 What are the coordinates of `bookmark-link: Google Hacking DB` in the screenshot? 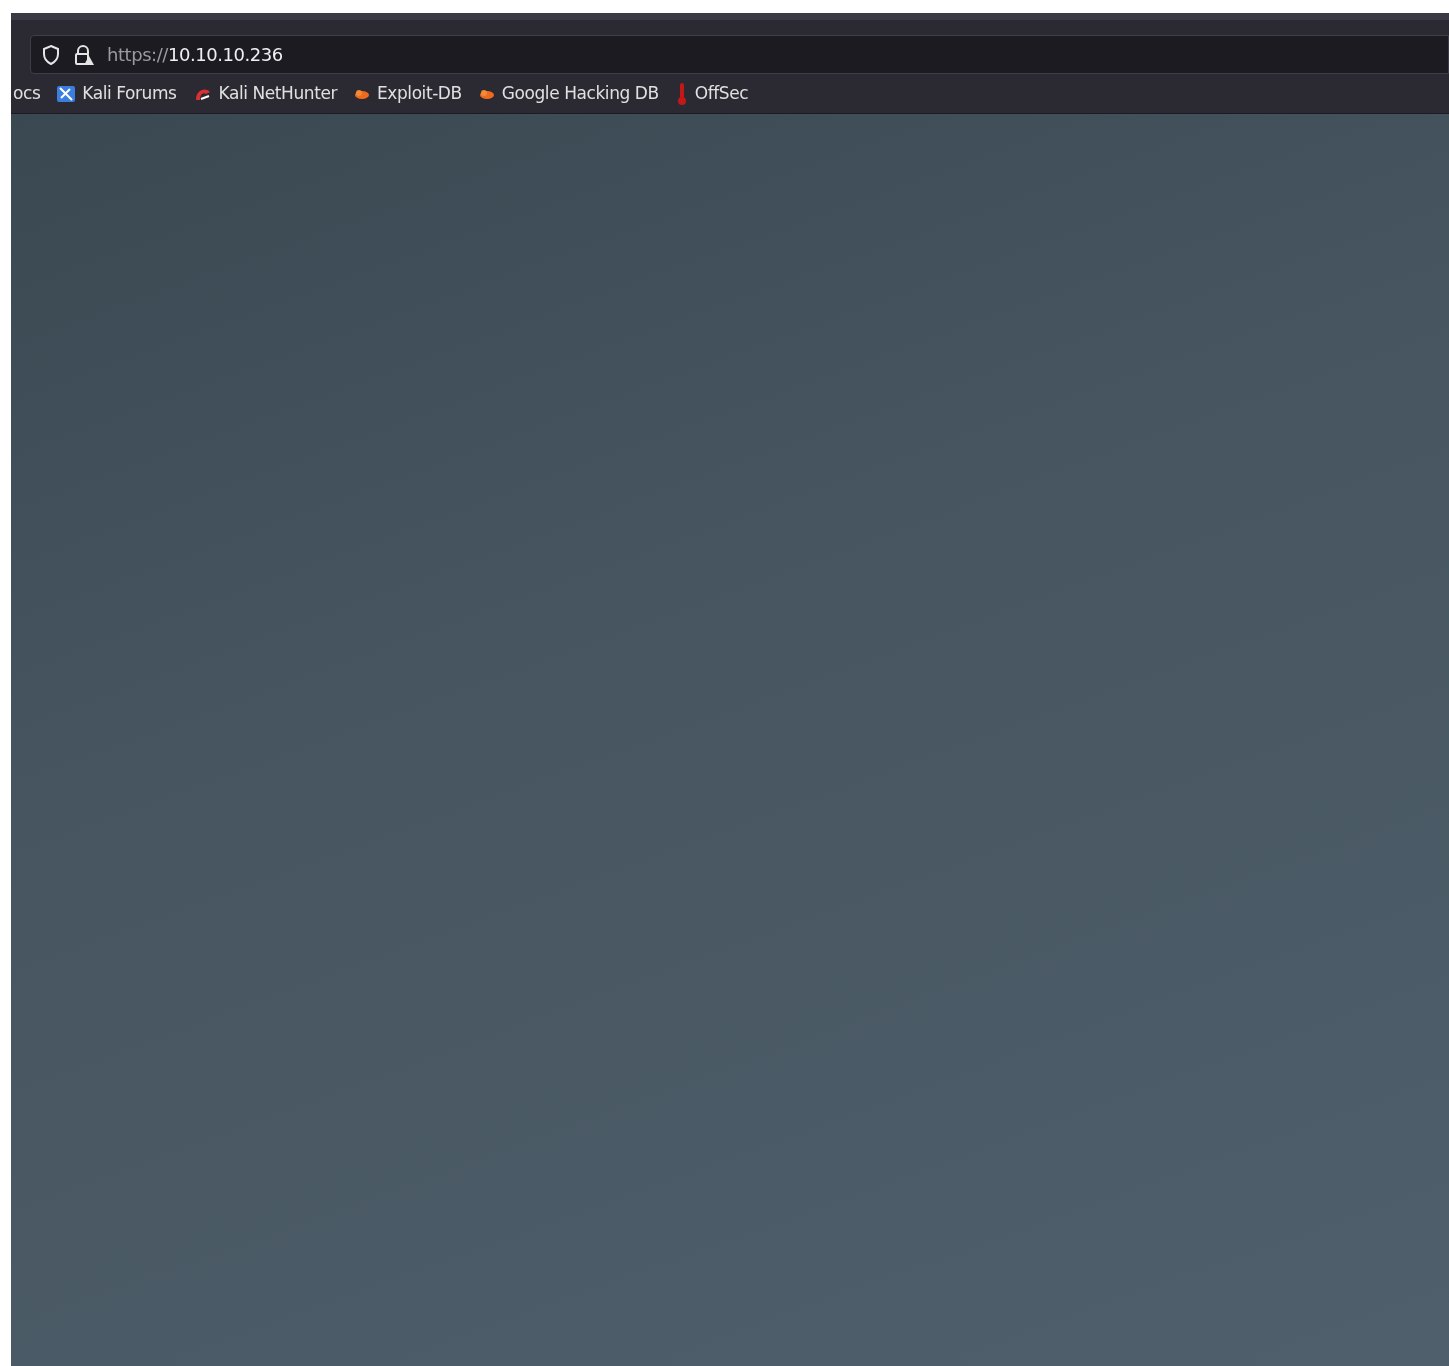 It's located at (568, 93).